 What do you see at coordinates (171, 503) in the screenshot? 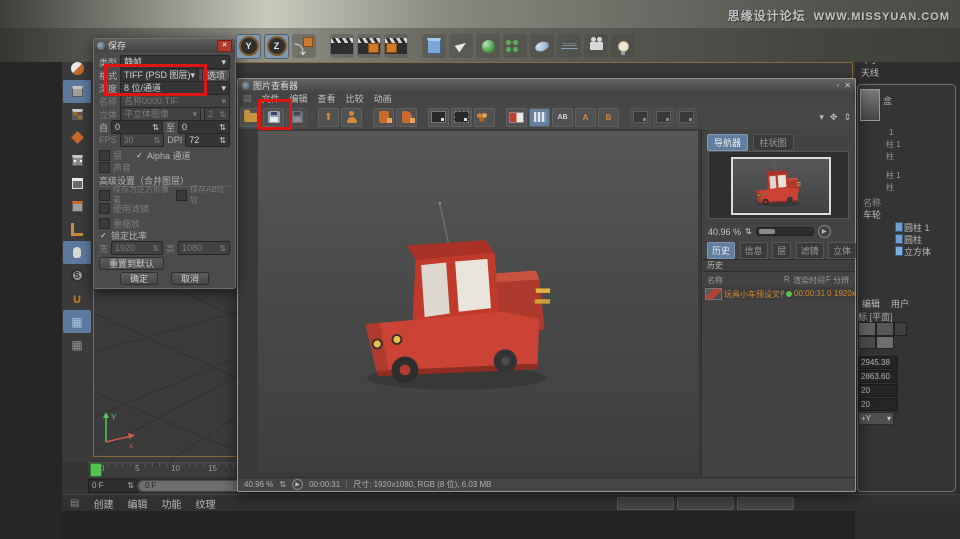
I see `menu-function: 功能` at bounding box center [171, 503].